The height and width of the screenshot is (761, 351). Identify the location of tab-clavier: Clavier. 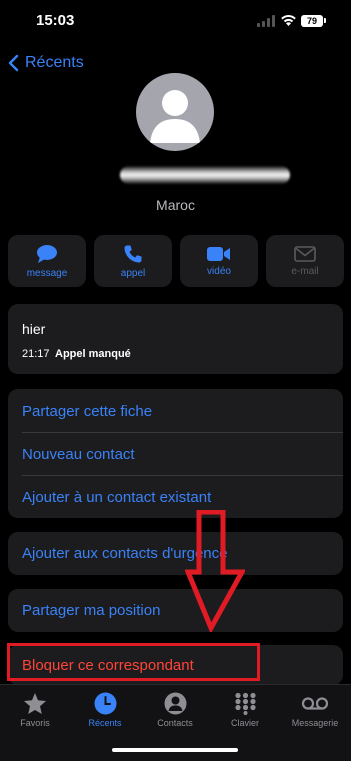
(245, 710).